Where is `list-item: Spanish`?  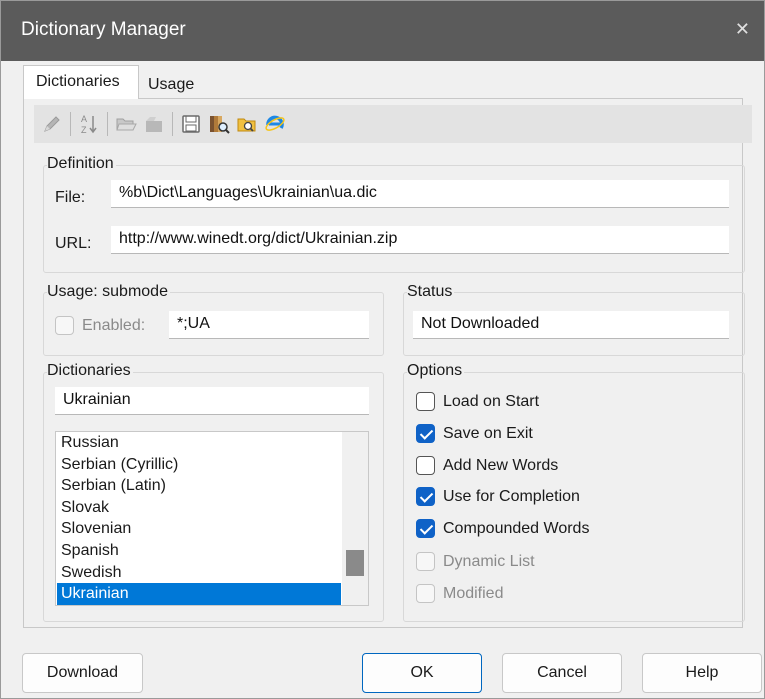
list-item: Spanish is located at coordinates (199, 551).